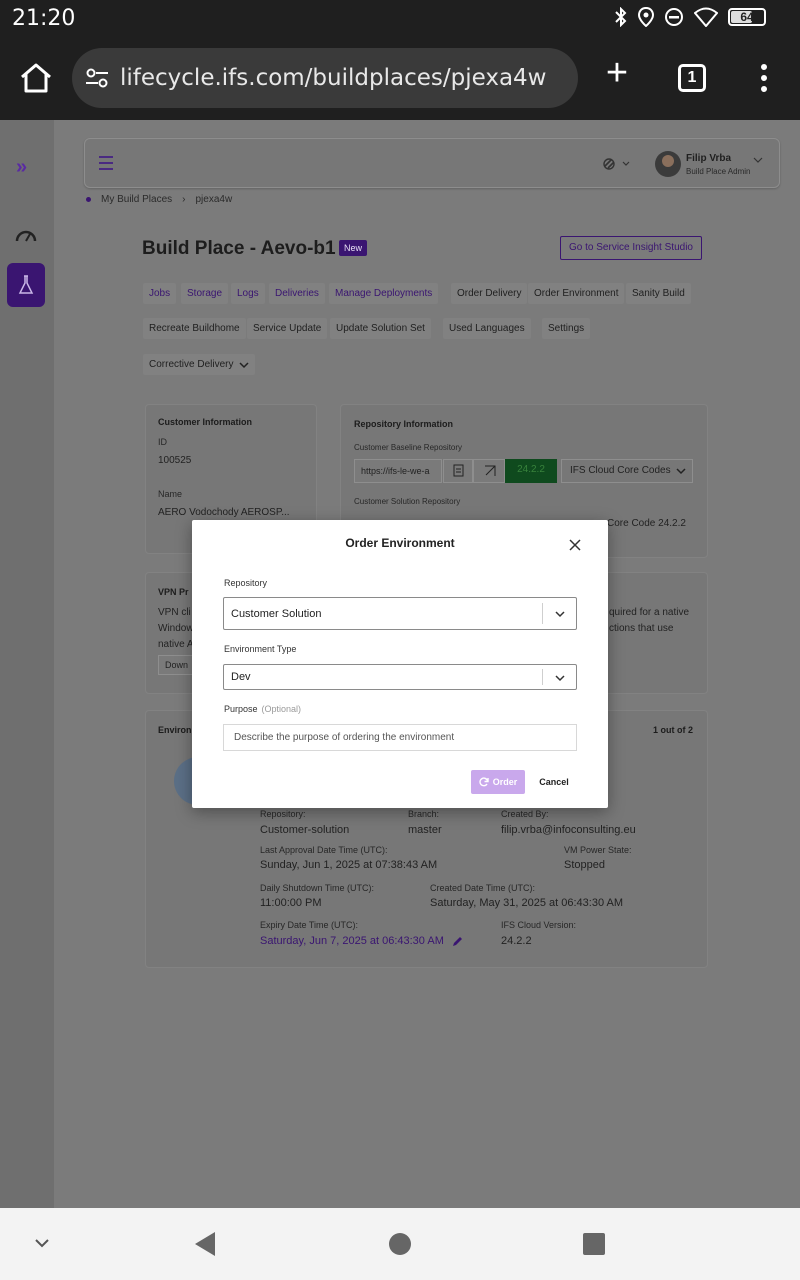  Describe the element at coordinates (281, 709) in the screenshot. I see `purpose-optional-hint: (Optional)` at that location.